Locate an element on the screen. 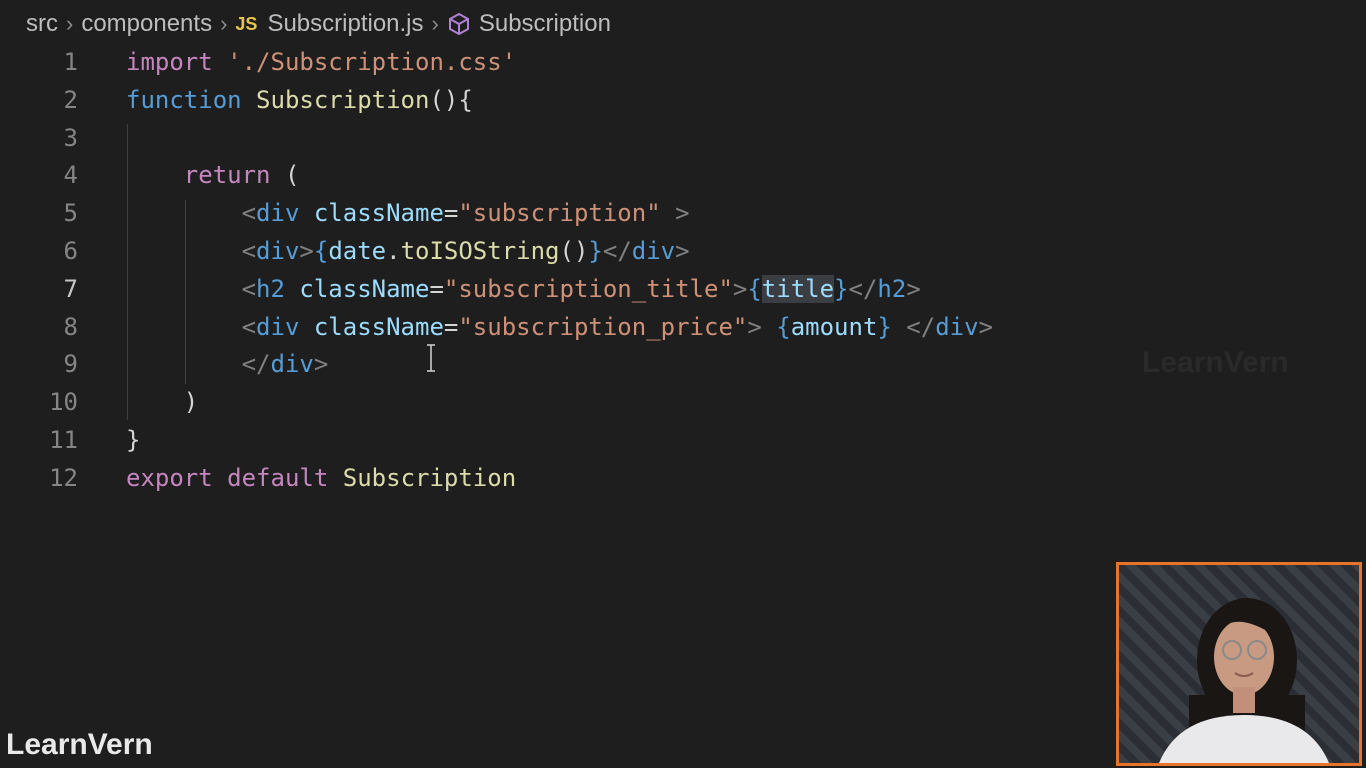 The height and width of the screenshot is (768, 1366). webcam-overlay is located at coordinates (1239, 664).